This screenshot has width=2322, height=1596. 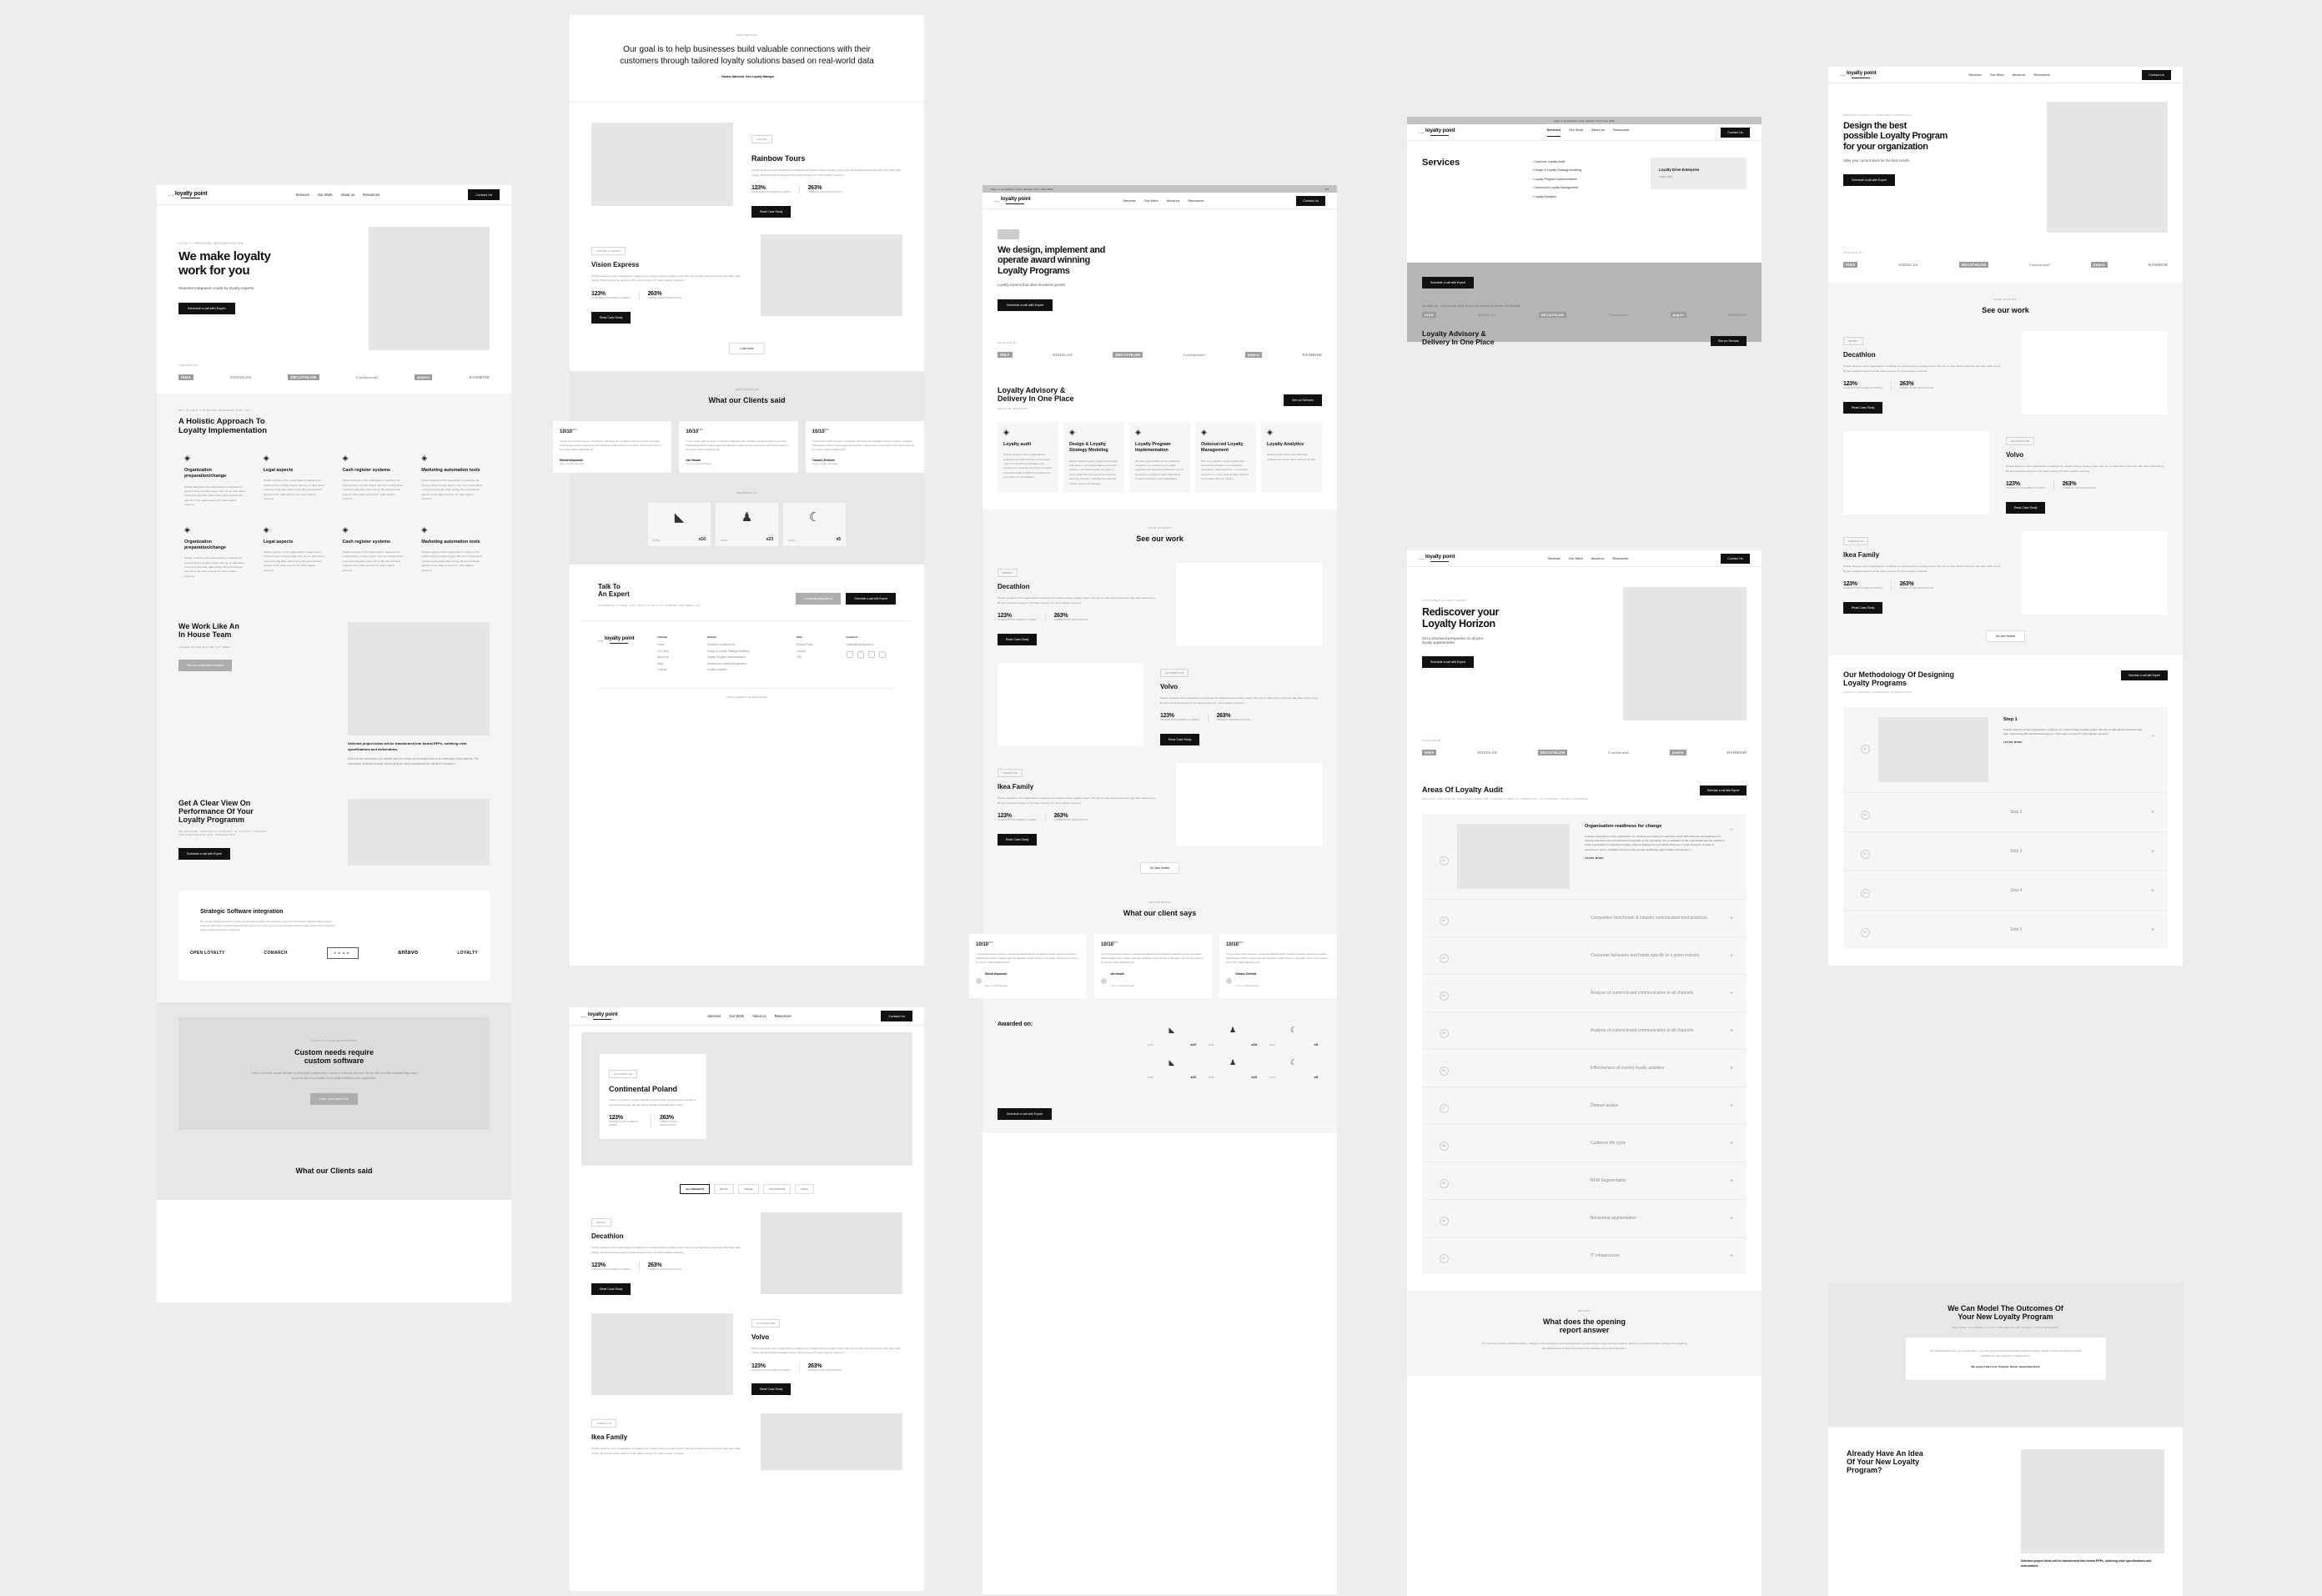 What do you see at coordinates (682, 644) in the screenshot?
I see `footer-link: Home` at bounding box center [682, 644].